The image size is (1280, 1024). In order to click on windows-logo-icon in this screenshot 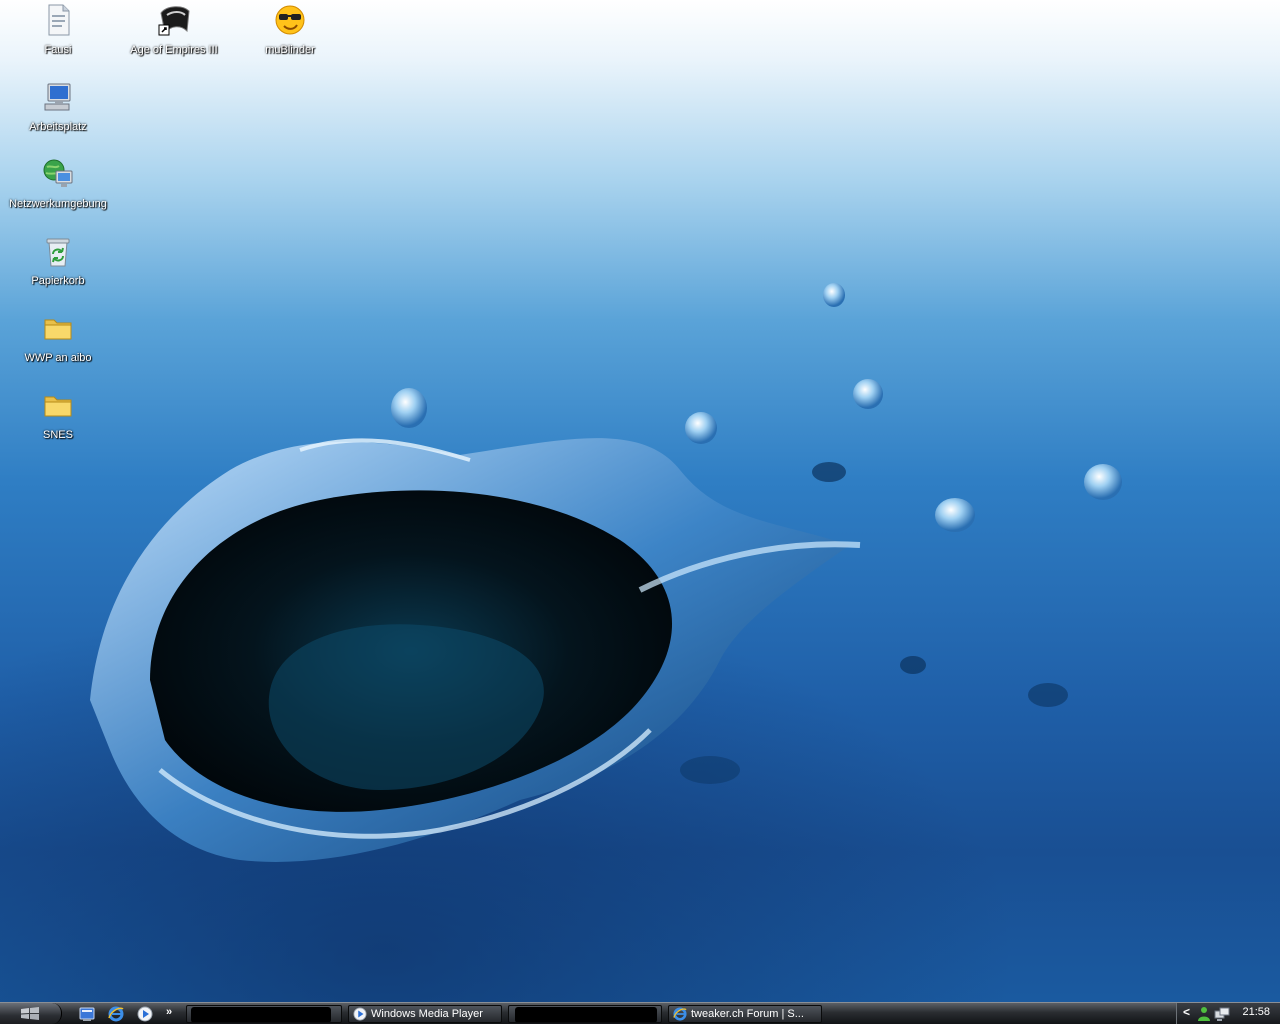, I will do `click(30, 1013)`.